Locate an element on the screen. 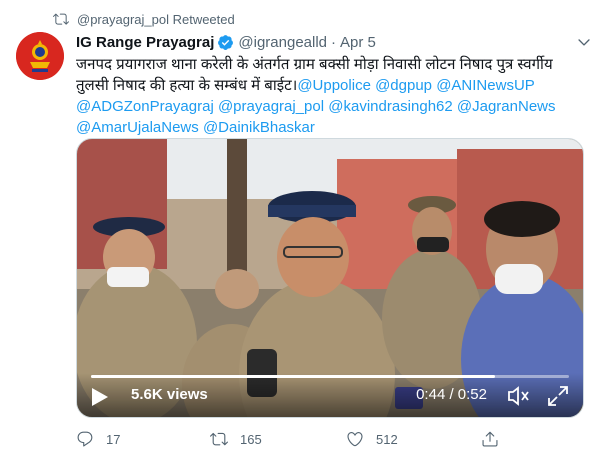  chevron-down-icon is located at coordinates (584, 42).